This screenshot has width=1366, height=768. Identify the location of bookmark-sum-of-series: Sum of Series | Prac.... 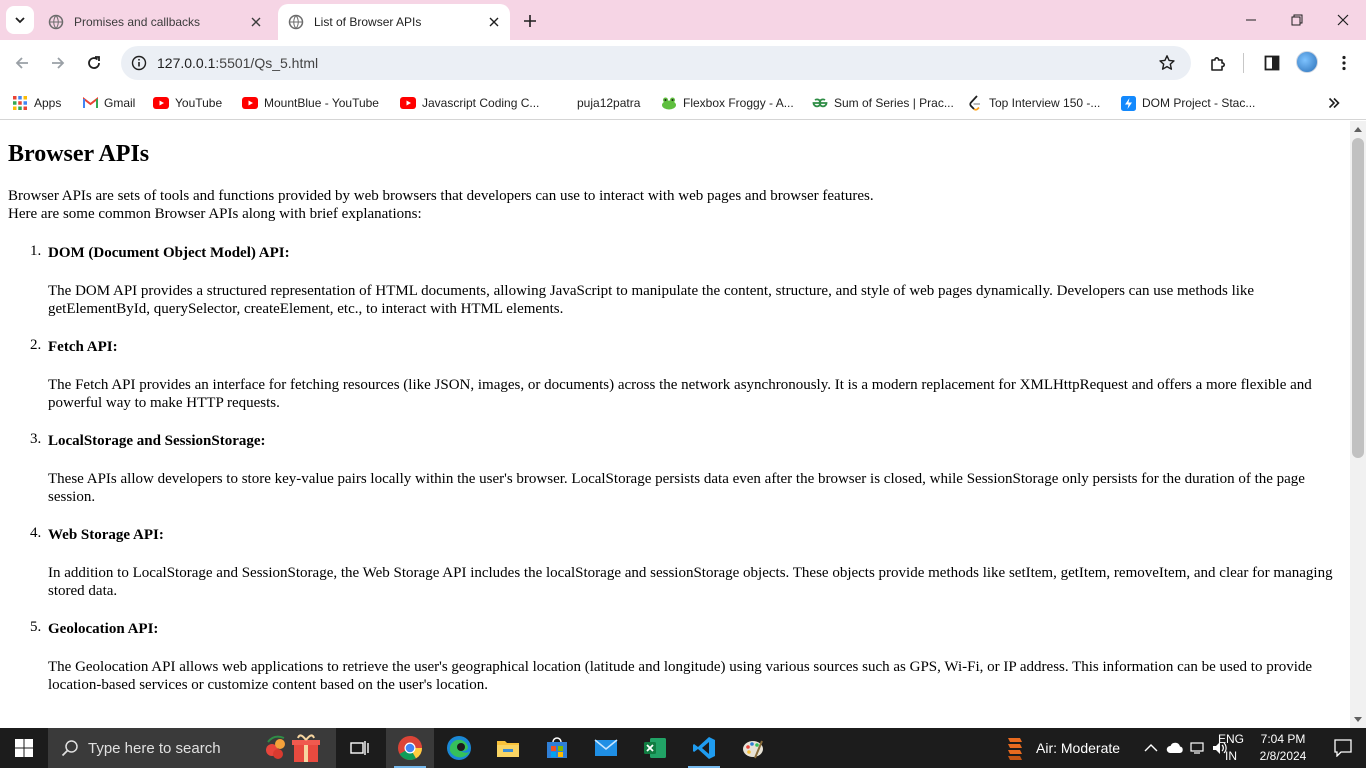
(883, 103).